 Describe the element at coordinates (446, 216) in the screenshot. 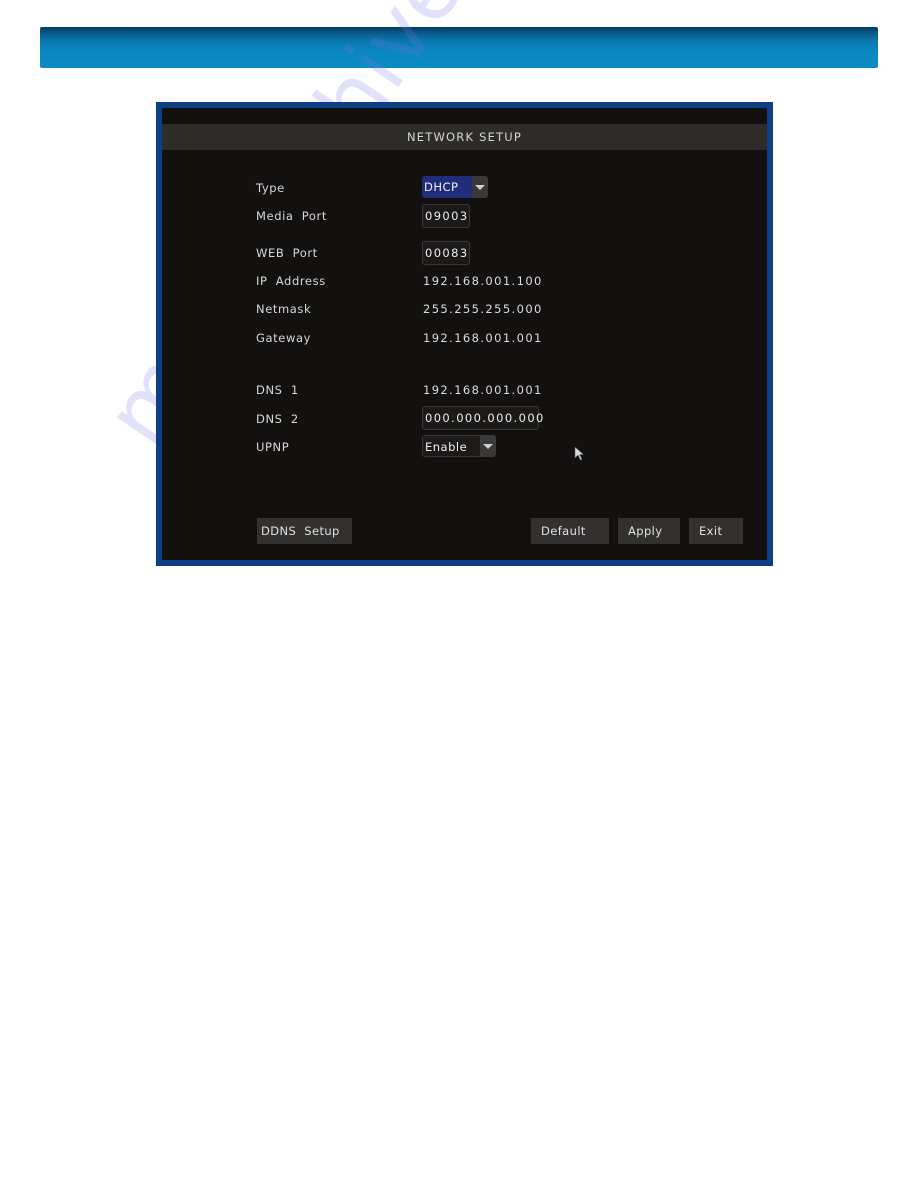

I see `media-port-input: 09003` at that location.